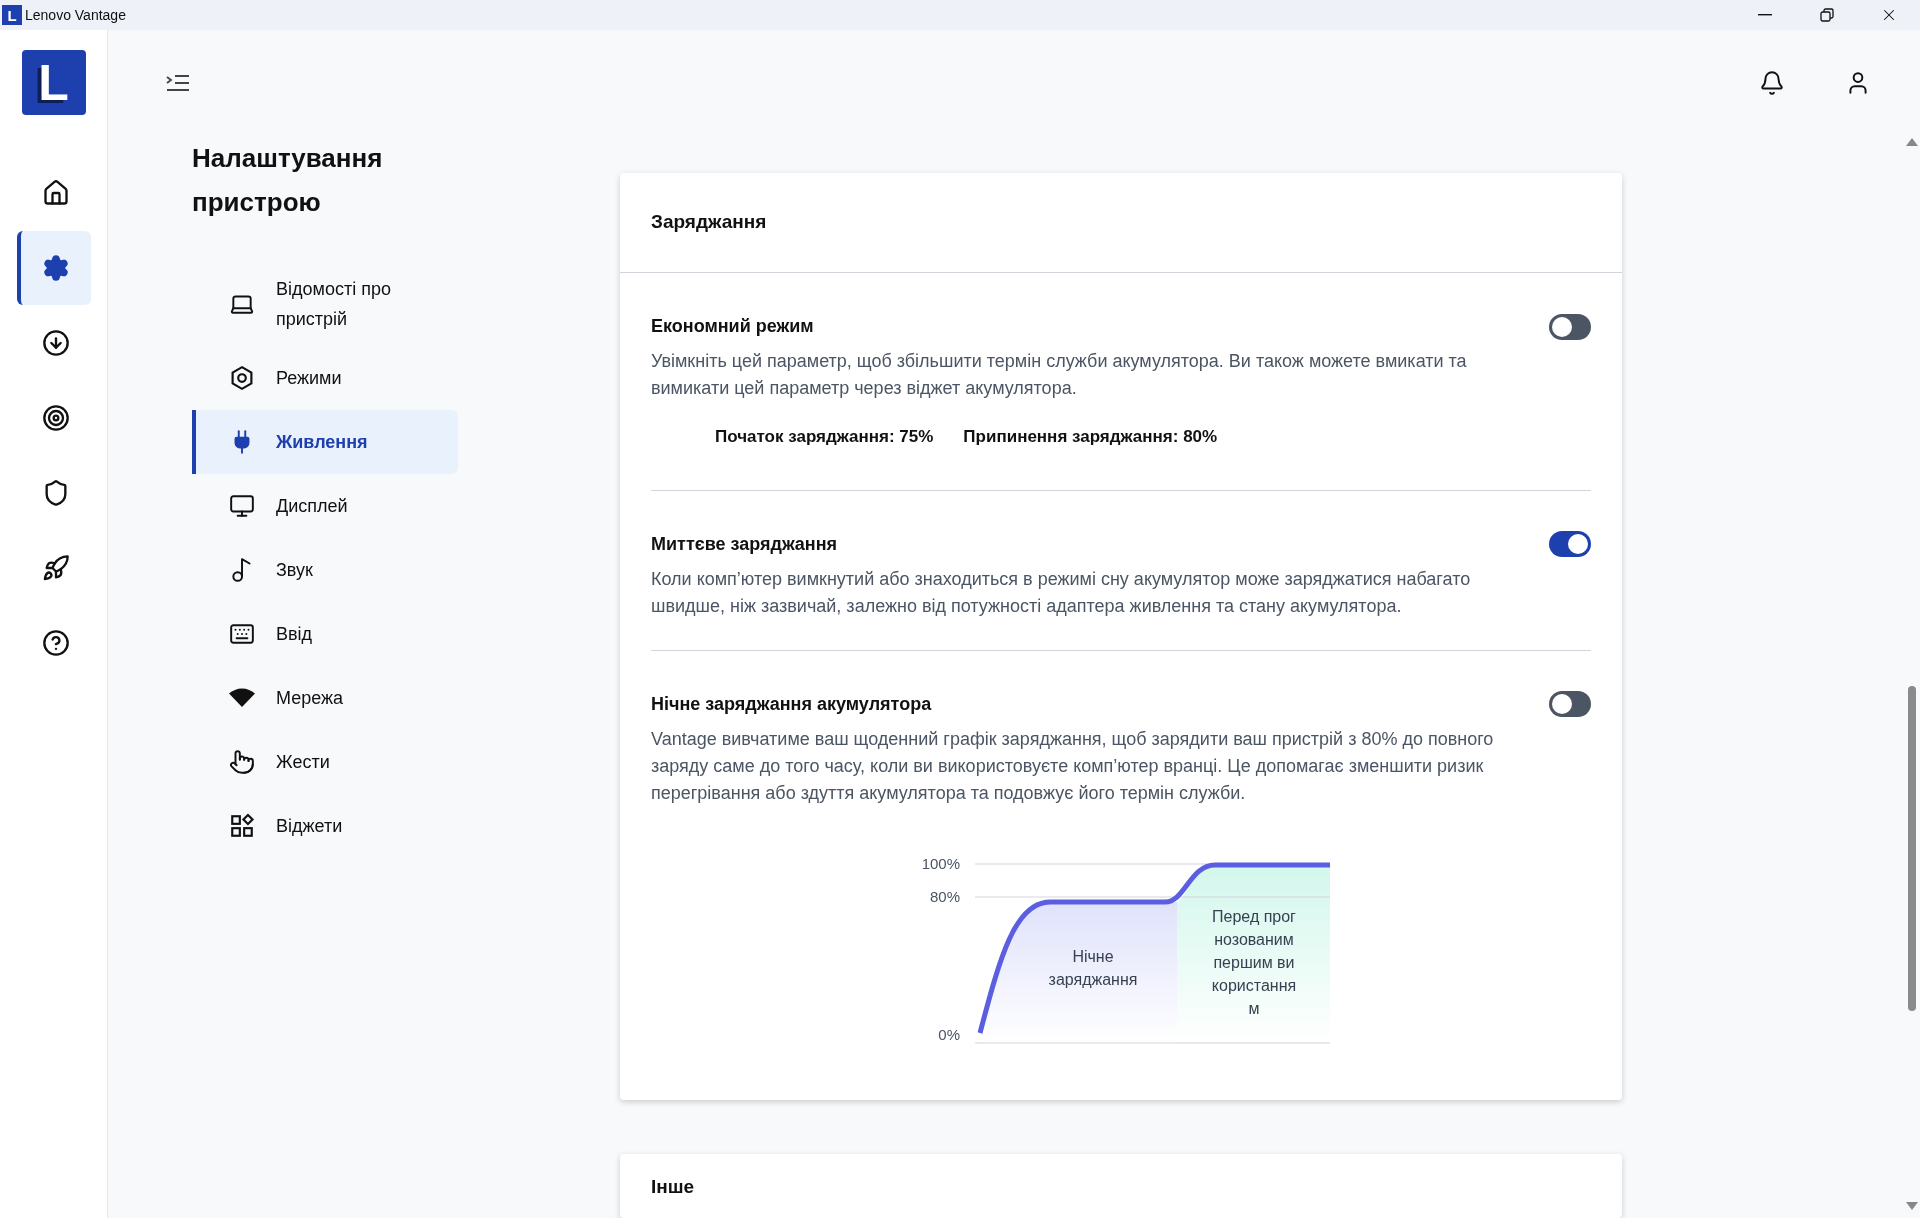 The width and height of the screenshot is (1920, 1218). Describe the element at coordinates (178, 83) in the screenshot. I see `menu-icon` at that location.